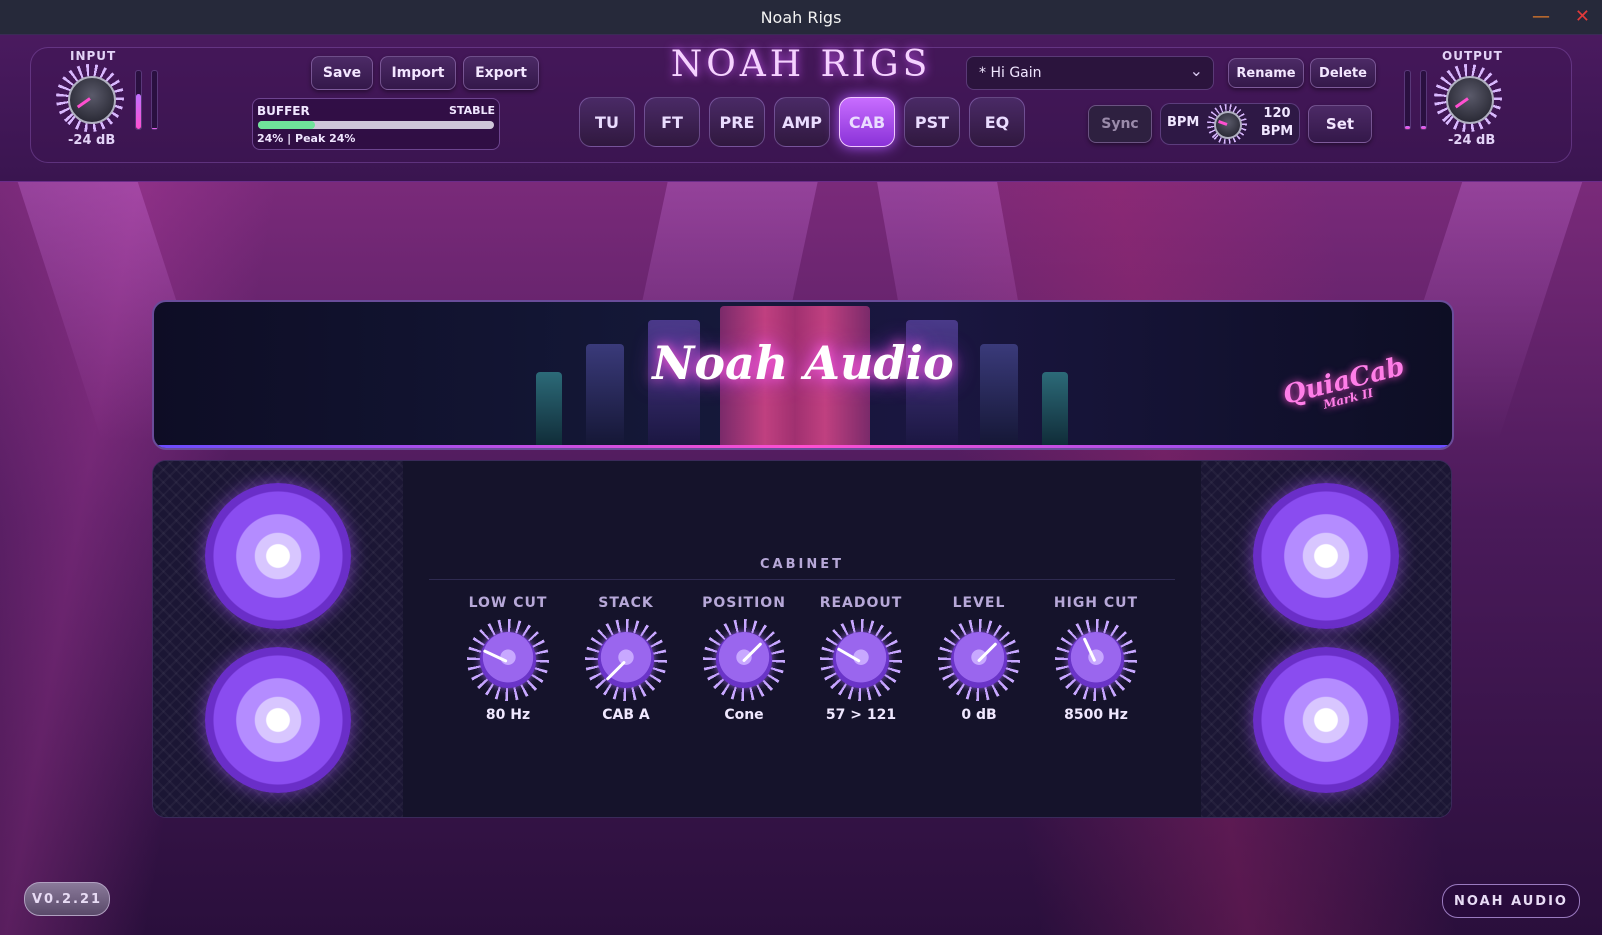 The image size is (1602, 935). What do you see at coordinates (286, 125) in the screenshot?
I see `buffer-progress-fill` at bounding box center [286, 125].